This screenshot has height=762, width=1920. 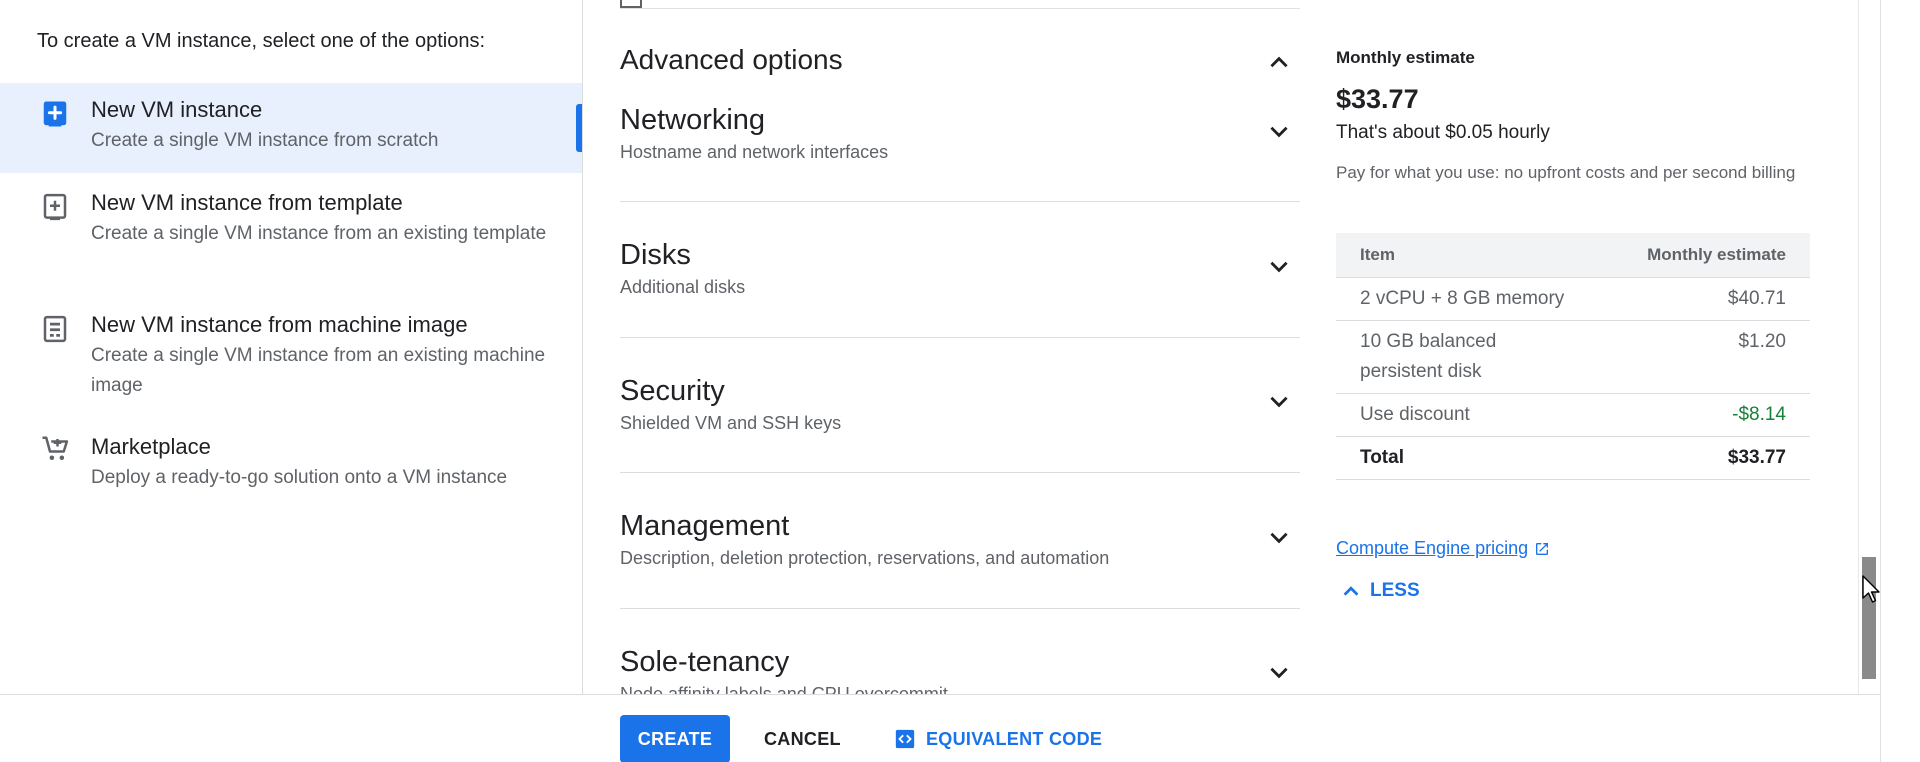 What do you see at coordinates (784, 689) in the screenshot?
I see `section-desc: Node affinity labels and CPU overcommit` at bounding box center [784, 689].